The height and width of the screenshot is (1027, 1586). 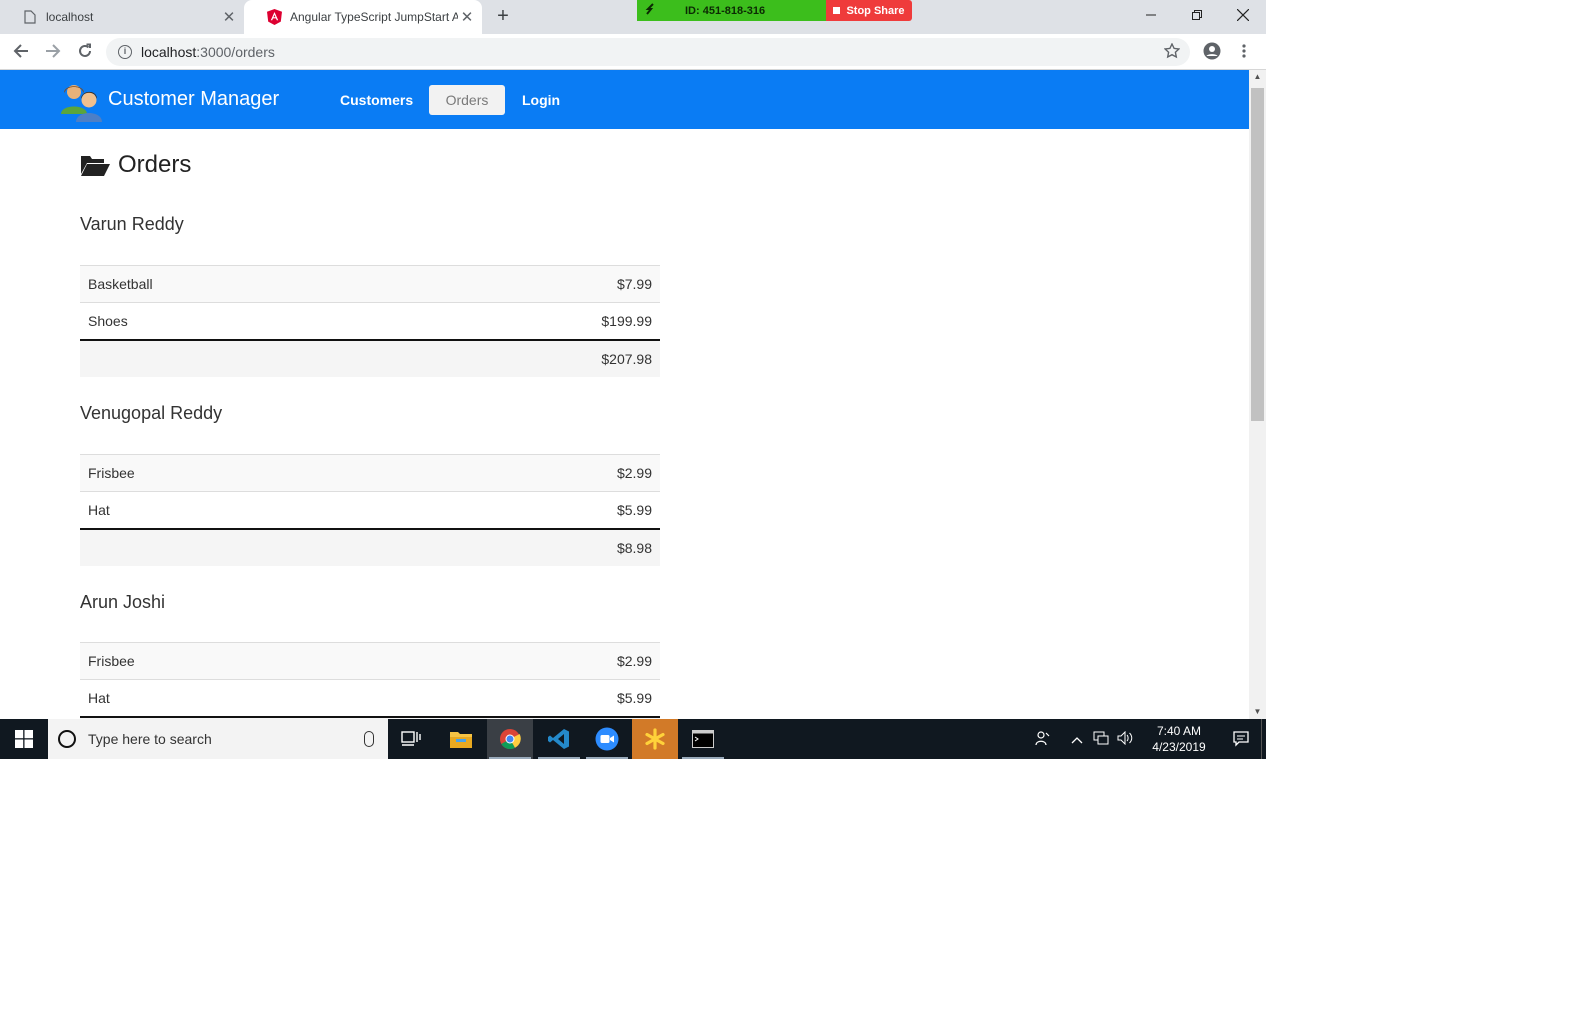 I want to click on app-navbar: Customer Manager Customers Orders Login, so click(x=624, y=99).